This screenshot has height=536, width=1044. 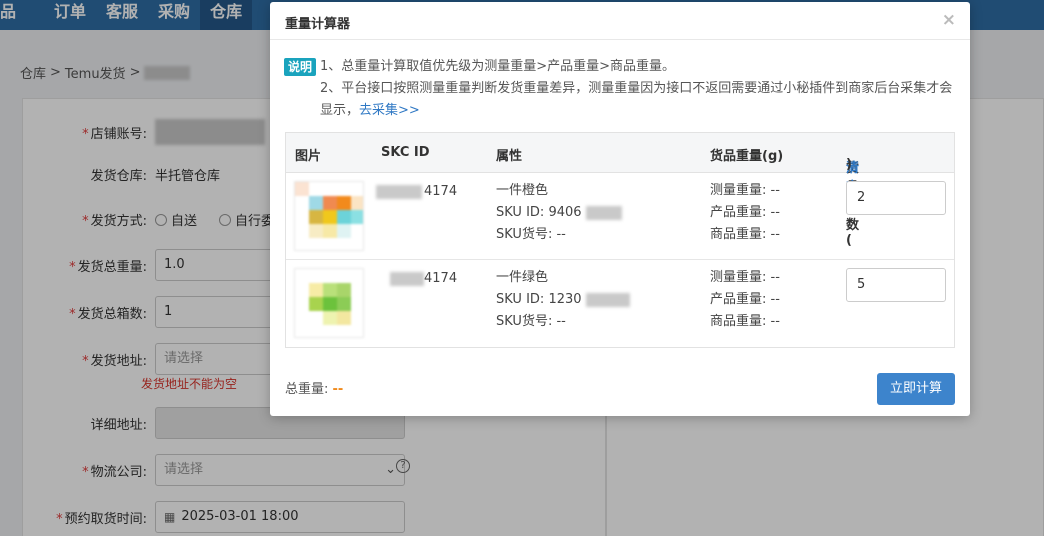 What do you see at coordinates (916, 389) in the screenshot?
I see `calculate-button: 立即计算` at bounding box center [916, 389].